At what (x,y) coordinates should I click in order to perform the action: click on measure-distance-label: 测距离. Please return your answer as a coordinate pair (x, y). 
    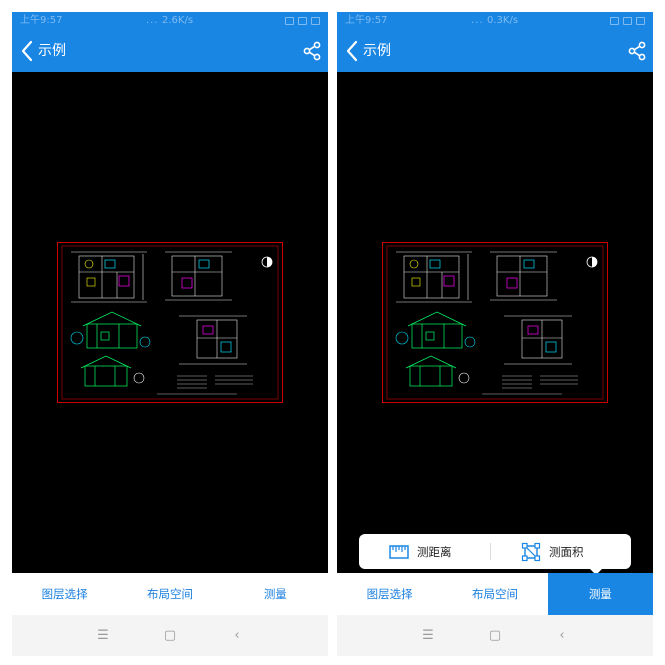
    Looking at the image, I should click on (434, 551).